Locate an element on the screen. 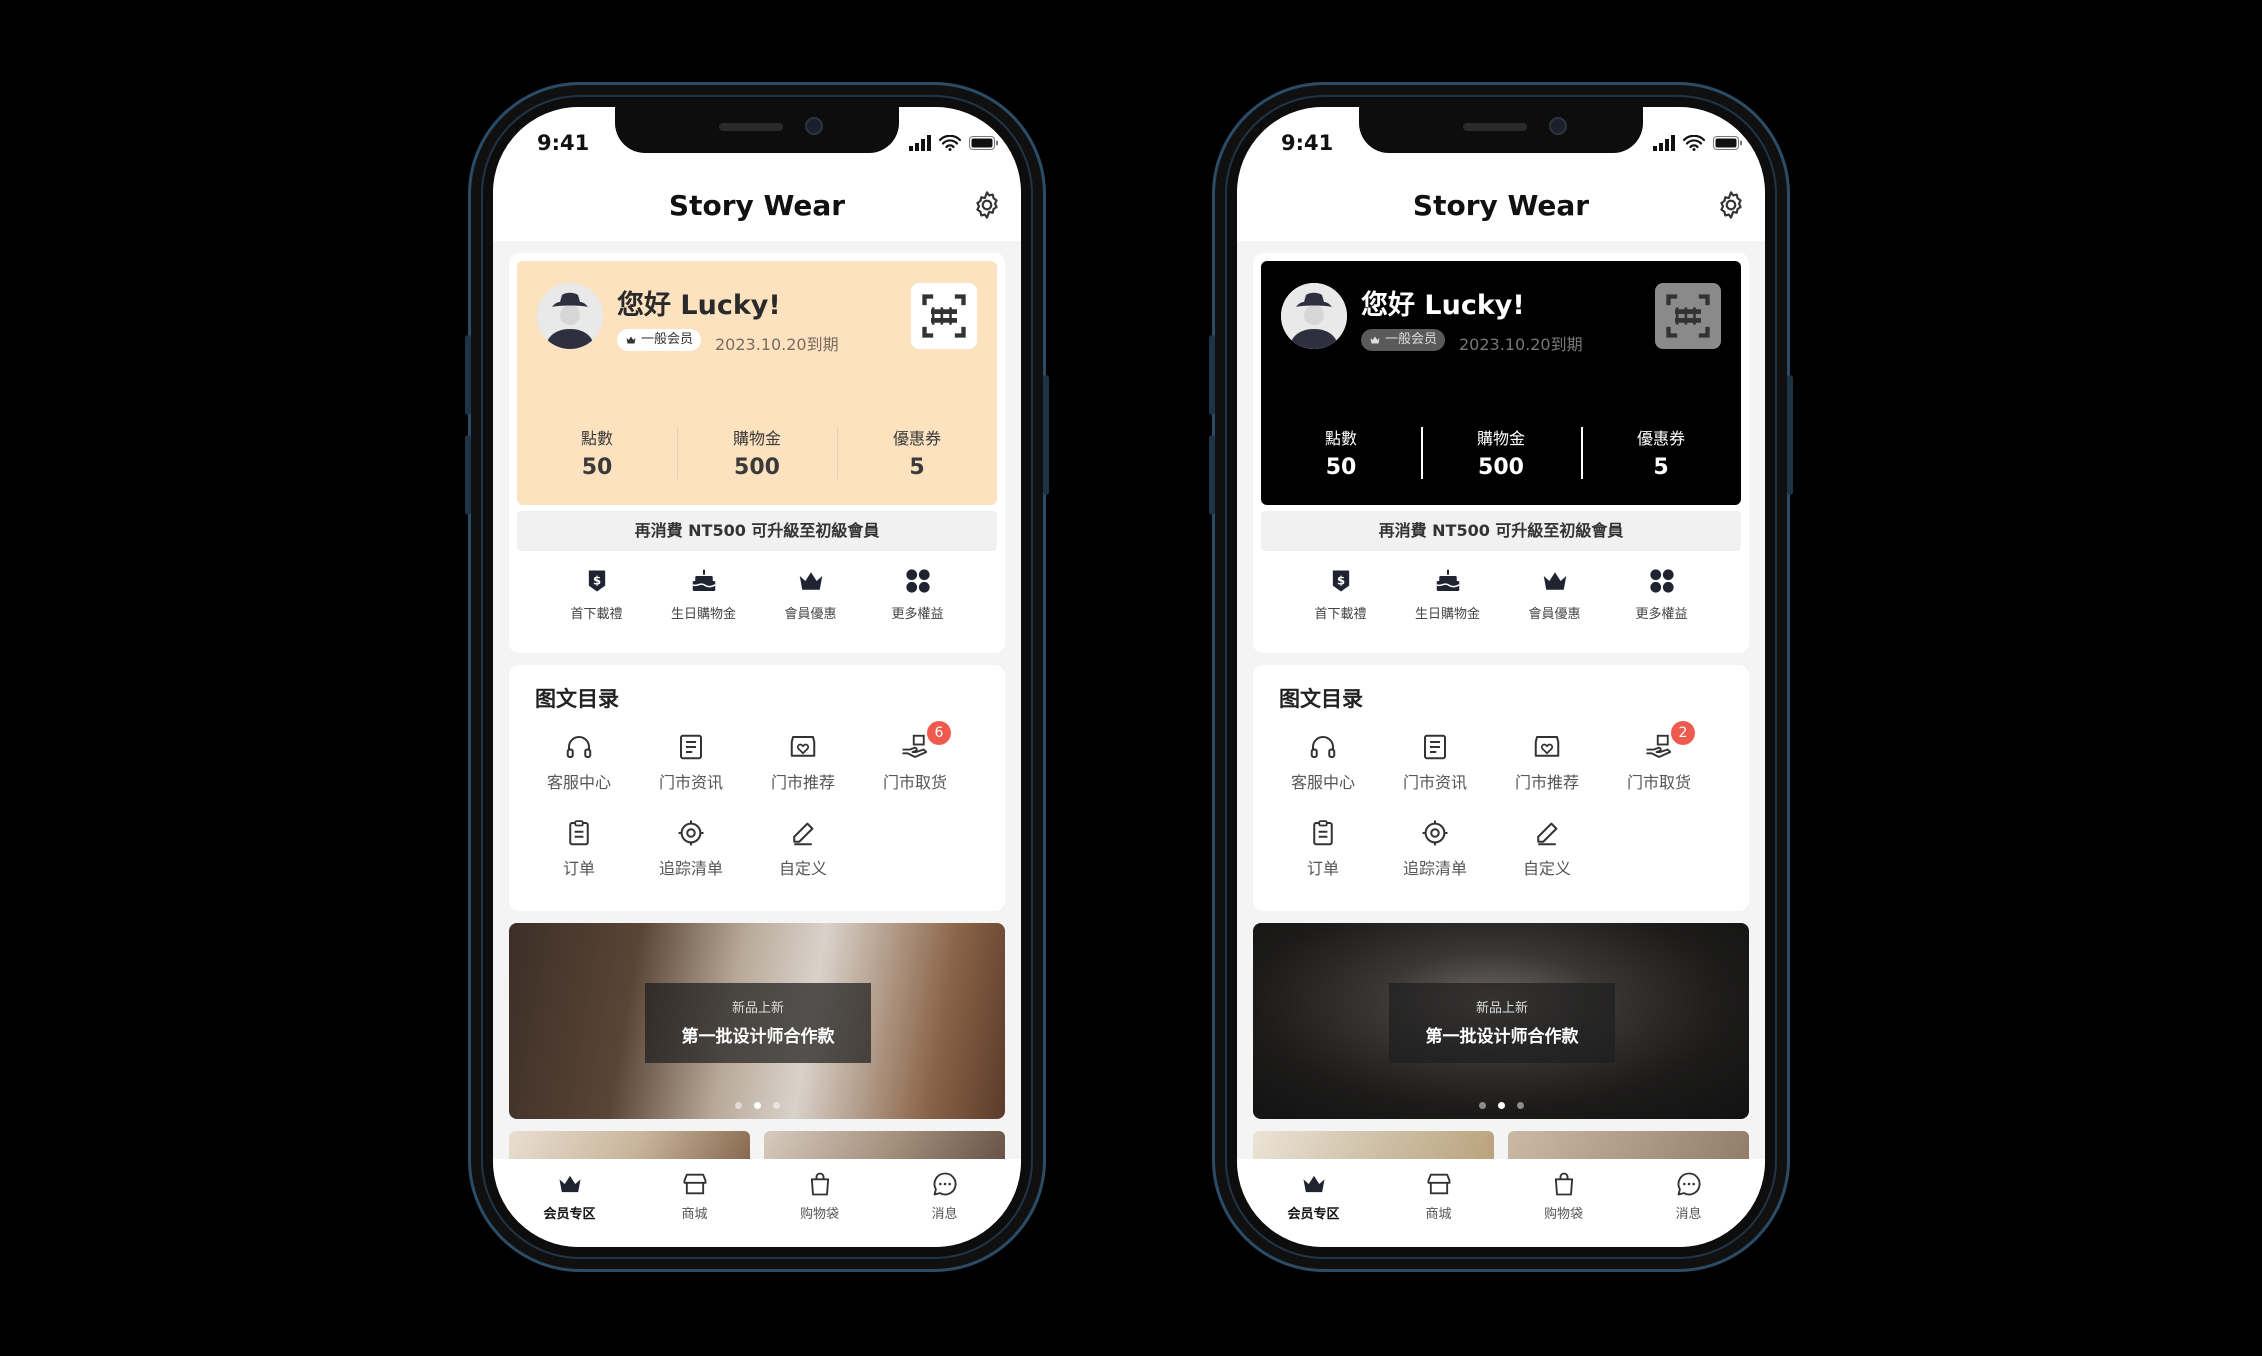  catalog-item-store-pickup: 门市取货 2 is located at coordinates (1659, 768).